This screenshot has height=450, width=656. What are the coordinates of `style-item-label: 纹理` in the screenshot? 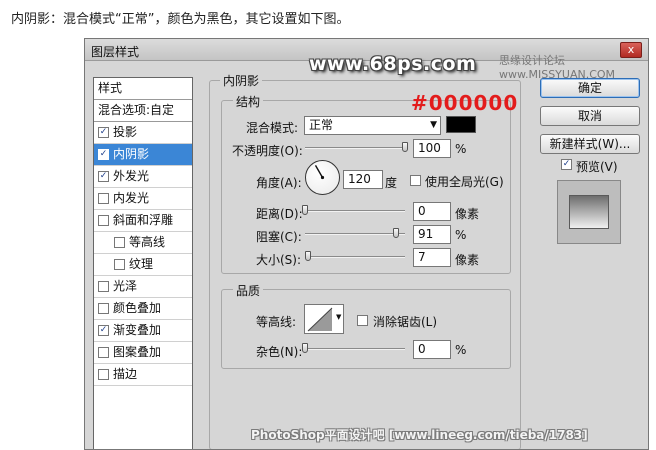 It's located at (141, 264).